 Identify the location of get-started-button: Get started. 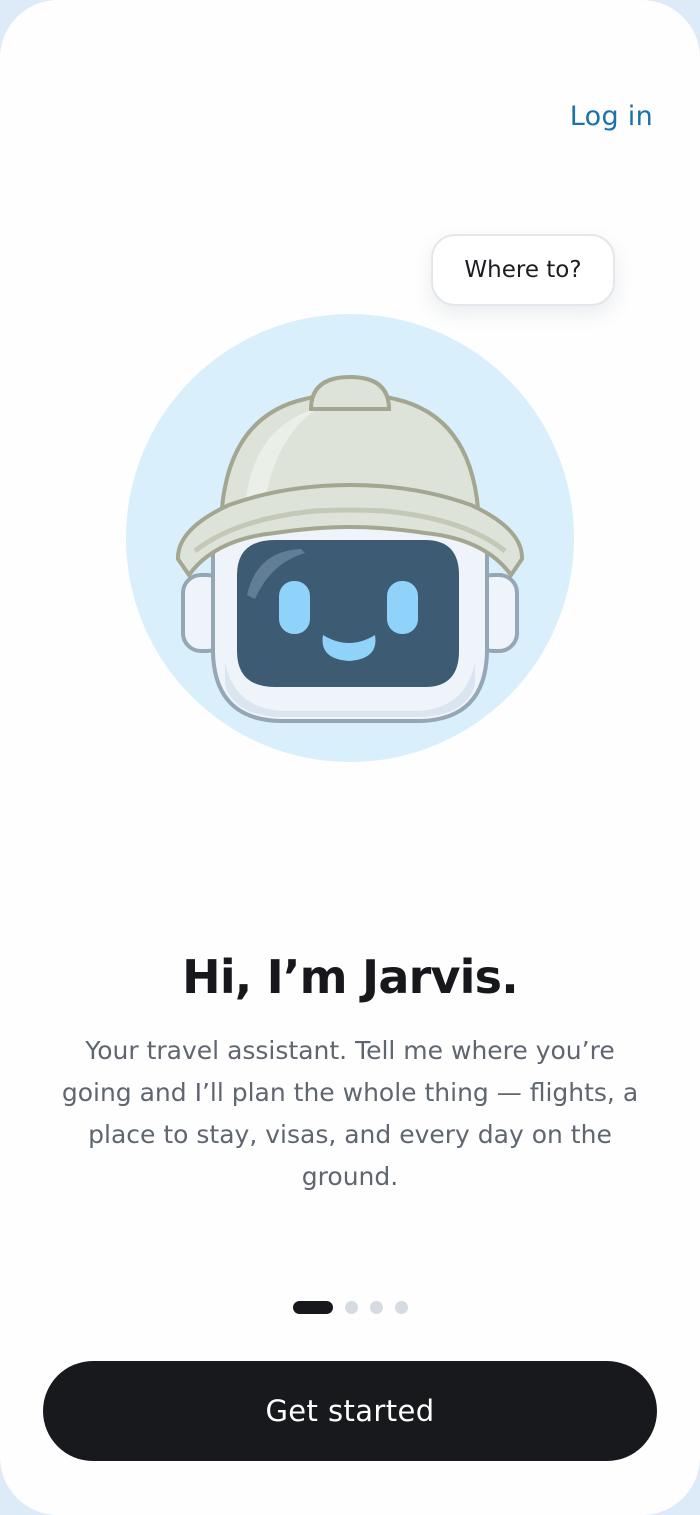
(350, 1411).